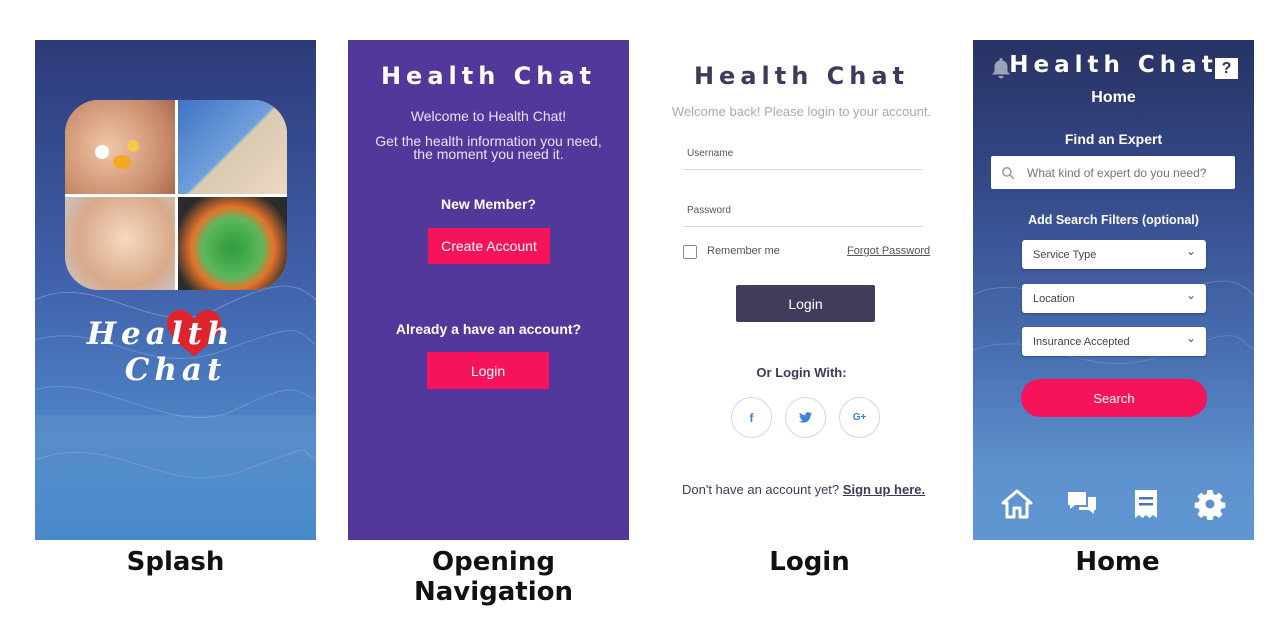 This screenshot has height=620, width=1287. What do you see at coordinates (743, 251) in the screenshot?
I see `remember-me-label: Remember me` at bounding box center [743, 251].